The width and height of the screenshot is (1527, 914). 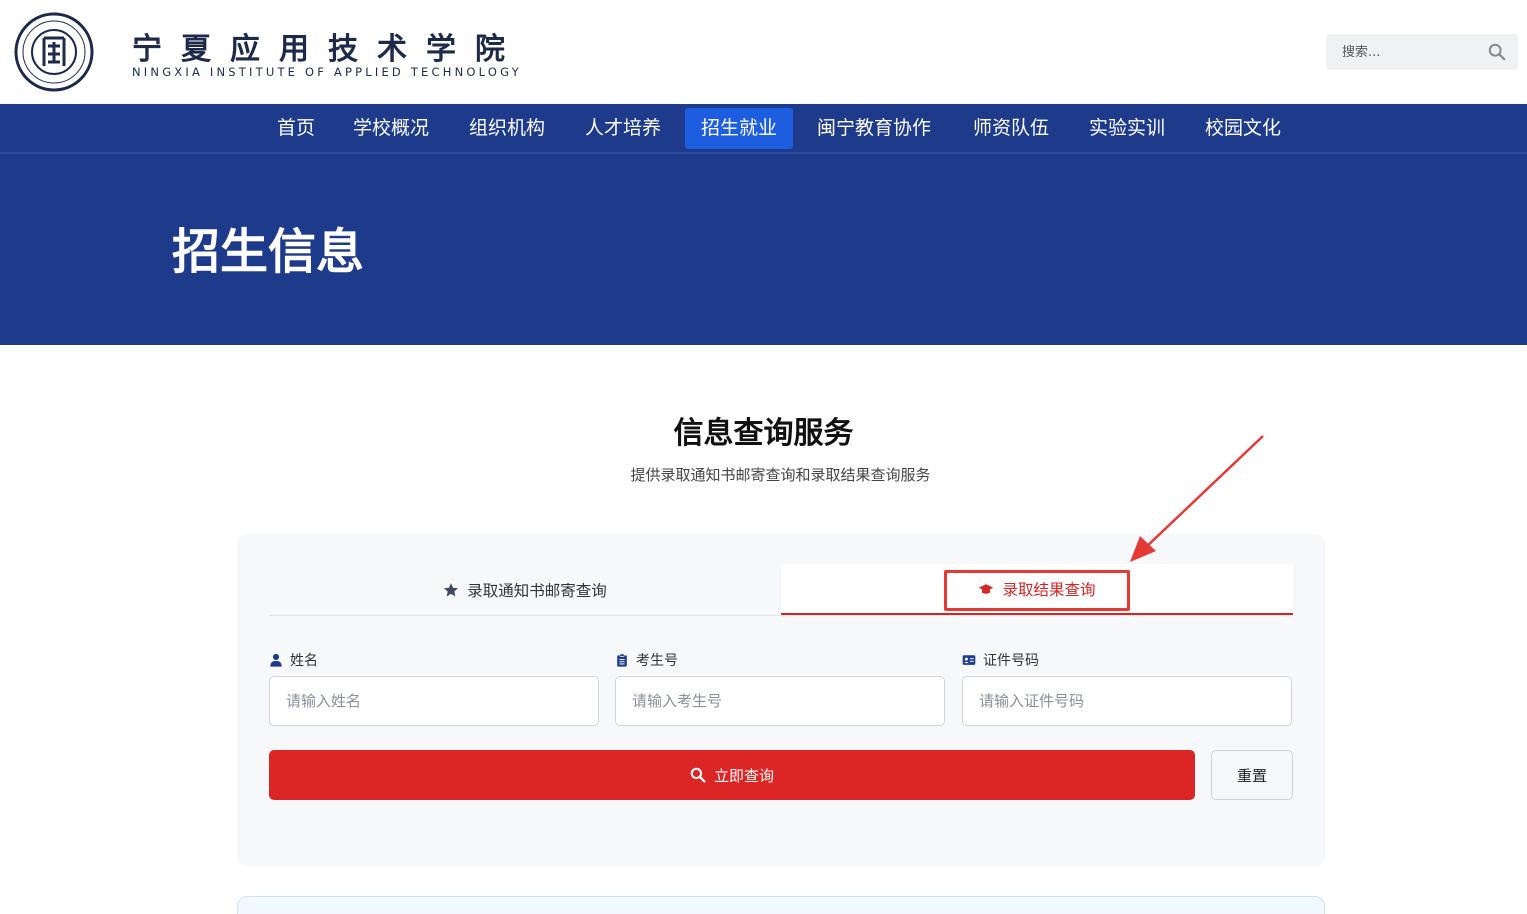 I want to click on exam-no-input, so click(x=780, y=701).